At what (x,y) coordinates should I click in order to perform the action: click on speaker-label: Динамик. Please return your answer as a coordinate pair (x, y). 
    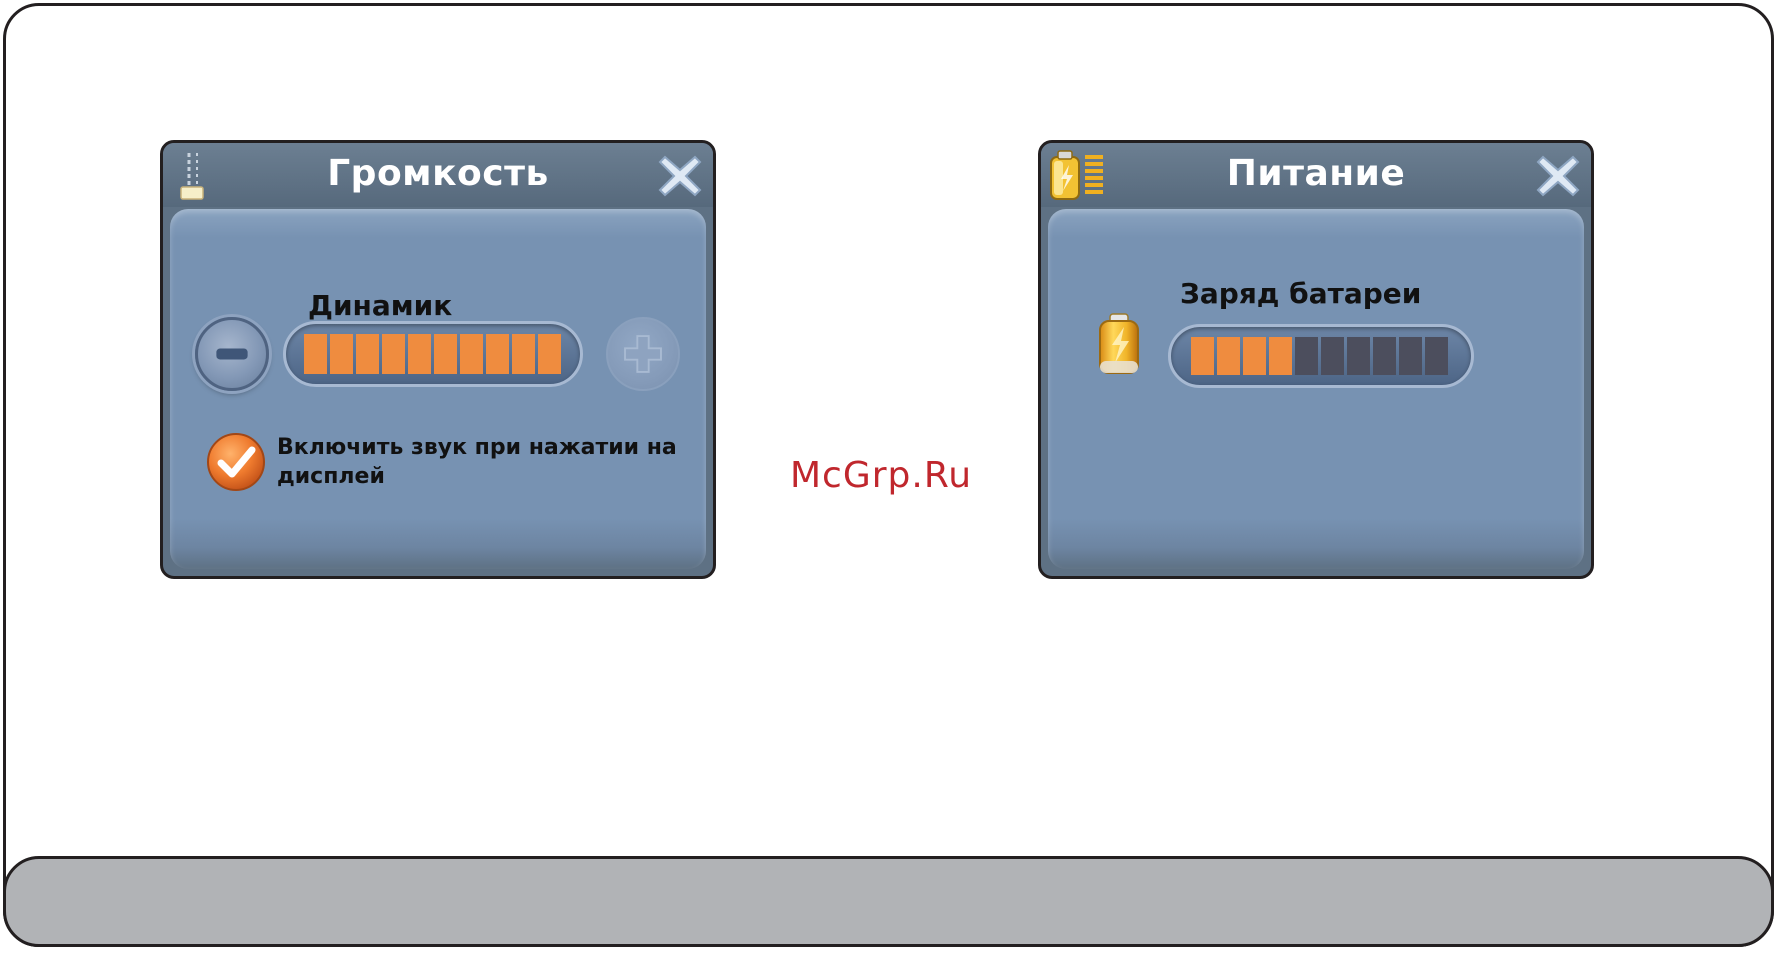
    Looking at the image, I should click on (380, 305).